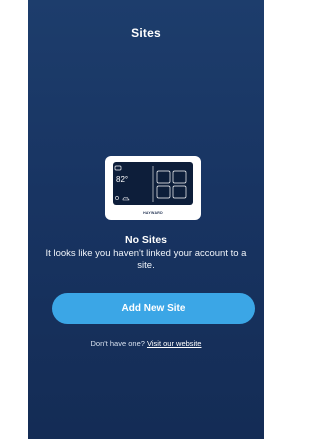 Image resolution: width=320 pixels, height=439 pixels. Describe the element at coordinates (153, 308) in the screenshot. I see `add-new-site-button: Add New Site` at that location.